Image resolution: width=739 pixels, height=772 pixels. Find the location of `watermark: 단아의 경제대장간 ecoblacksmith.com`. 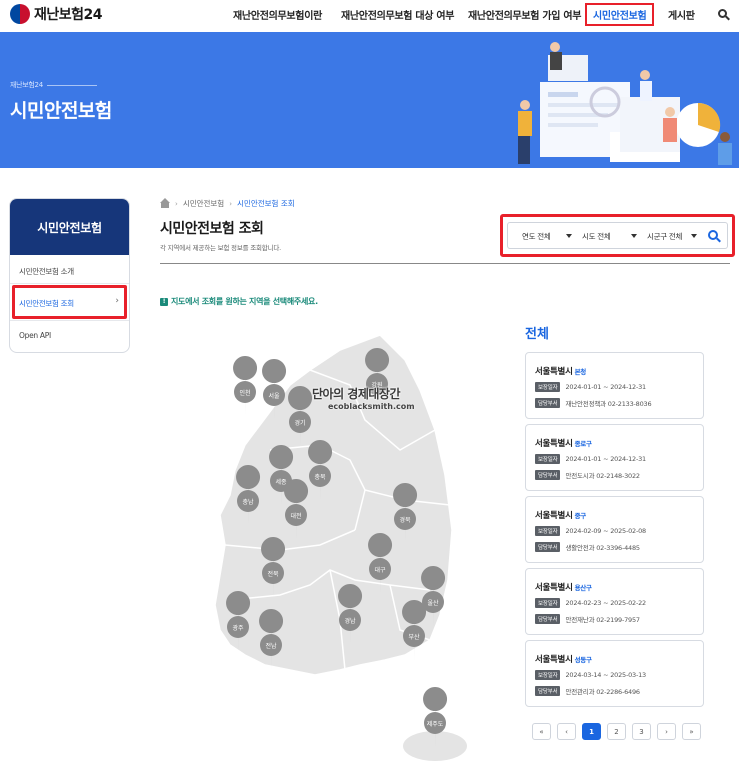

watermark: 단아의 경제대장간 ecoblacksmith.com is located at coordinates (377, 398).